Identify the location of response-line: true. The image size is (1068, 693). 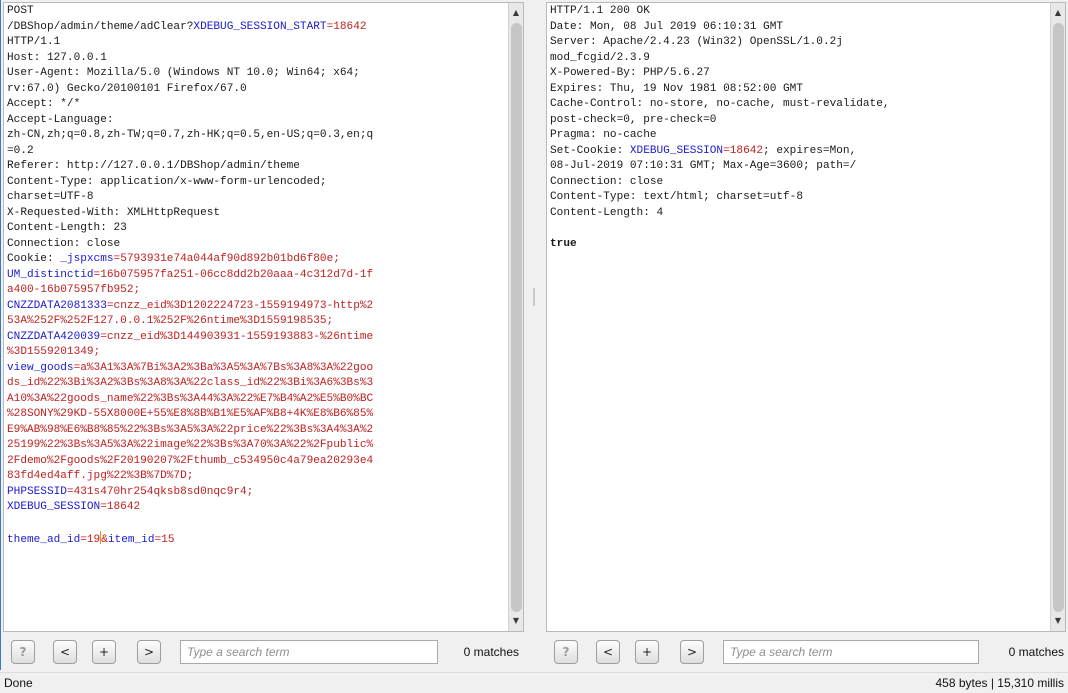
(799, 245).